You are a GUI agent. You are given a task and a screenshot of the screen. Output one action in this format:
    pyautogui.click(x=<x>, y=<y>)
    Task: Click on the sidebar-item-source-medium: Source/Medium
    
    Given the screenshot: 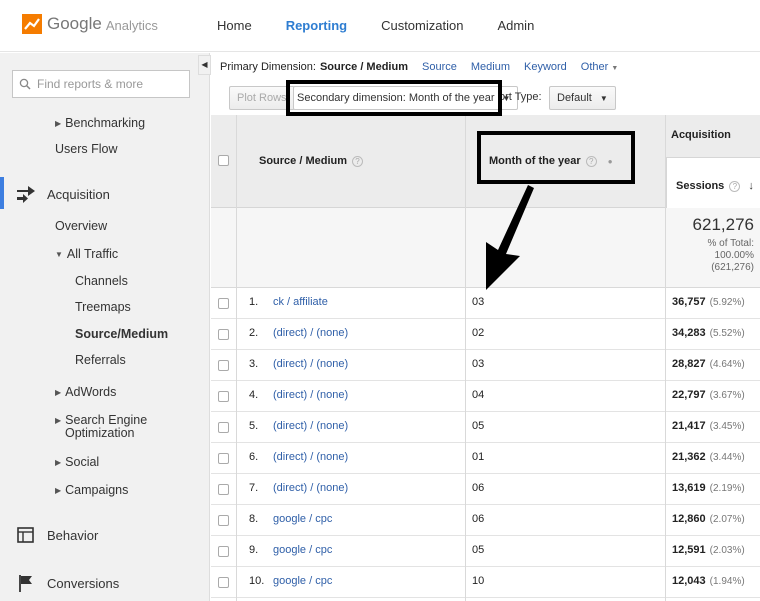 What is the action you would take?
    pyautogui.click(x=121, y=334)
    